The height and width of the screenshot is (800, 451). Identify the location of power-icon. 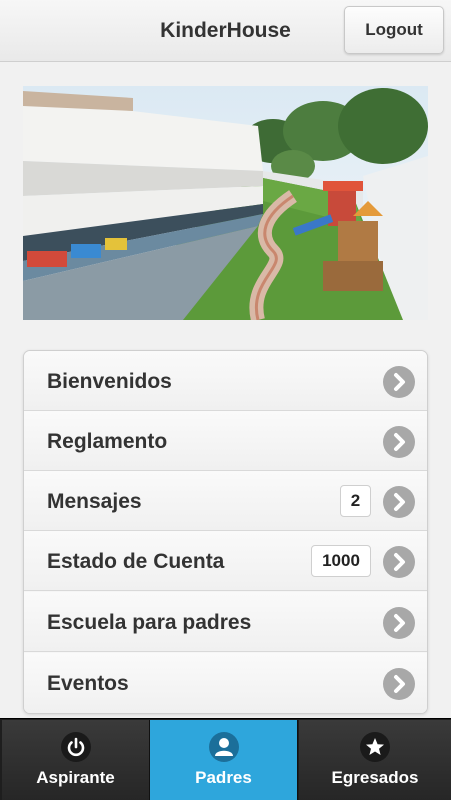
(76, 747).